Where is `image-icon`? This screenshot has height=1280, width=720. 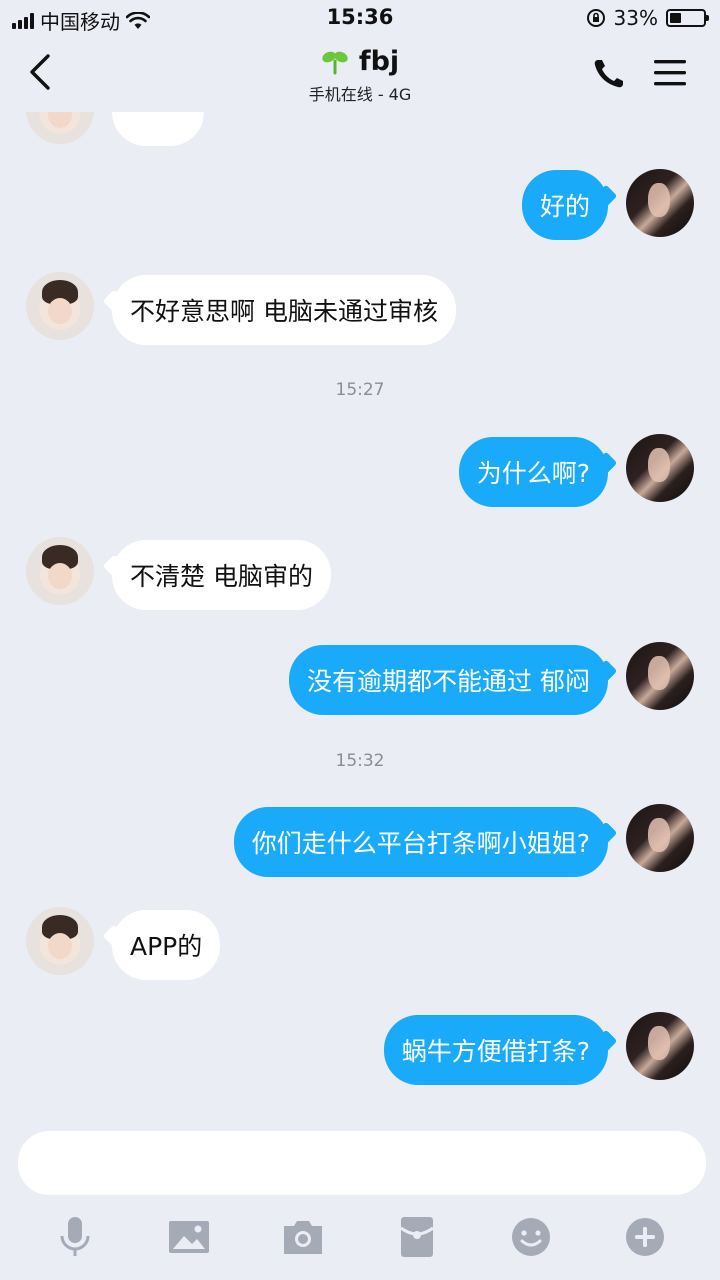
image-icon is located at coordinates (189, 1237).